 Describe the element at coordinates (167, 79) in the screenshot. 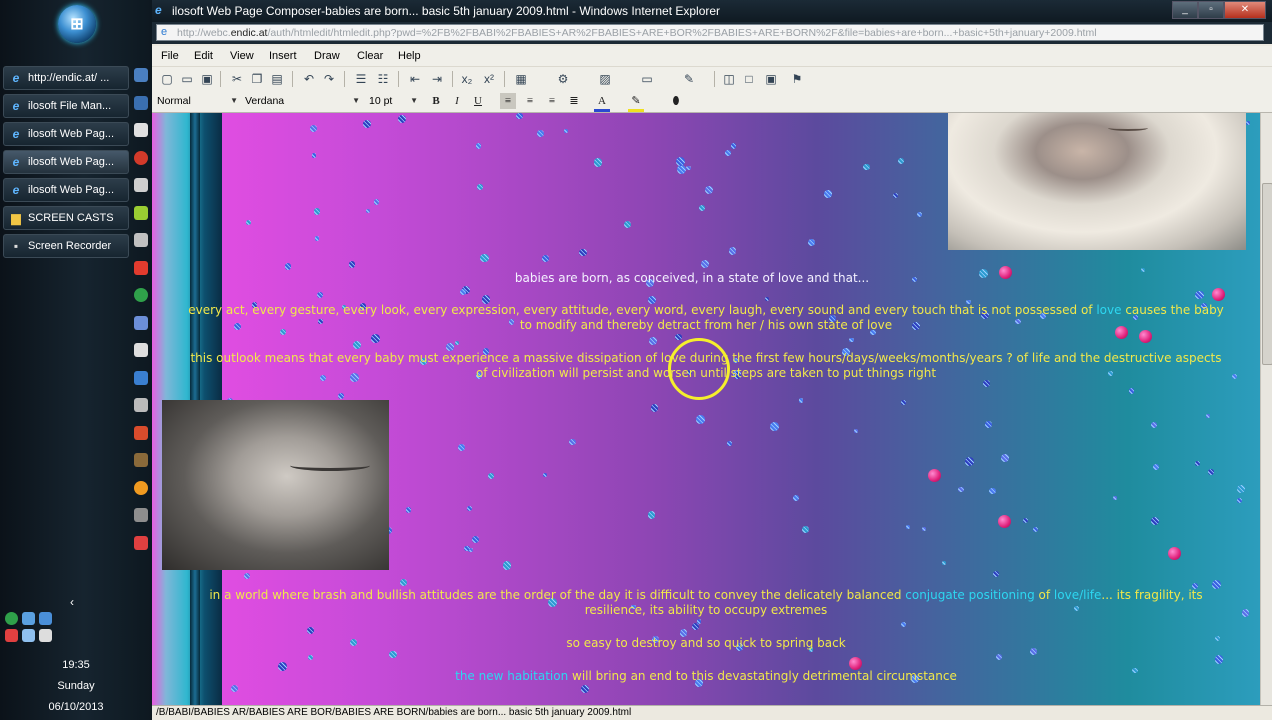

I see `new-icon: ▢` at that location.